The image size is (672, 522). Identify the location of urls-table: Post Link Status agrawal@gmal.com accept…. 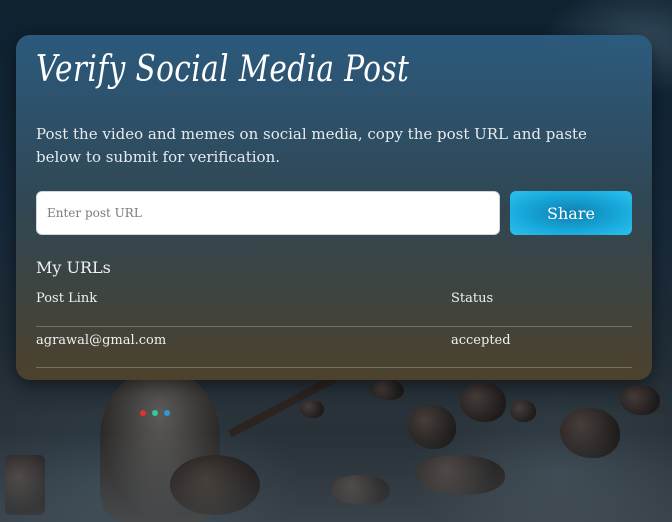
(334, 326).